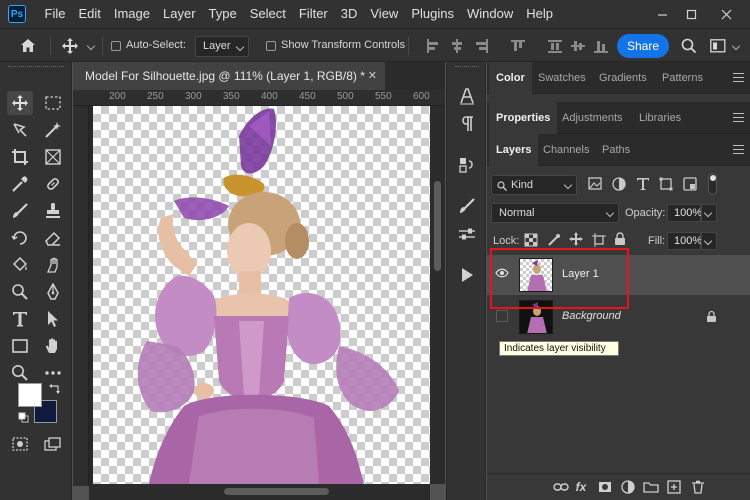 The image size is (750, 500). I want to click on group-icon, so click(651, 487).